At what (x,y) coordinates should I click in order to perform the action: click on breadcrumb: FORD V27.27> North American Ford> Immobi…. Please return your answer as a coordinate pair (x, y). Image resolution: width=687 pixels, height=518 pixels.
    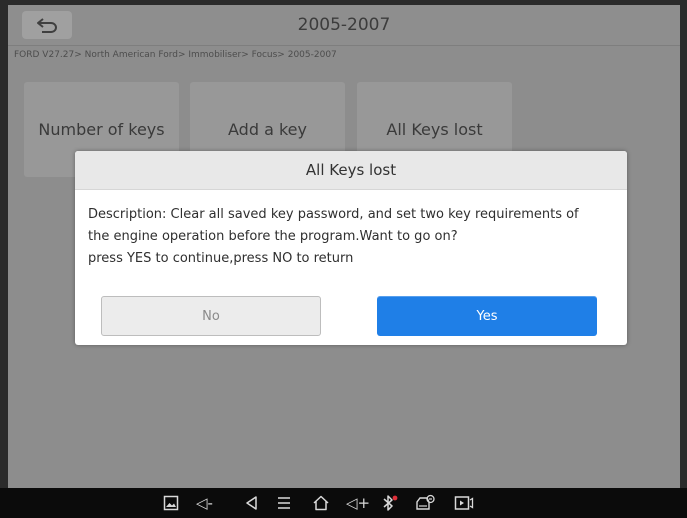
    Looking at the image, I should click on (175, 55).